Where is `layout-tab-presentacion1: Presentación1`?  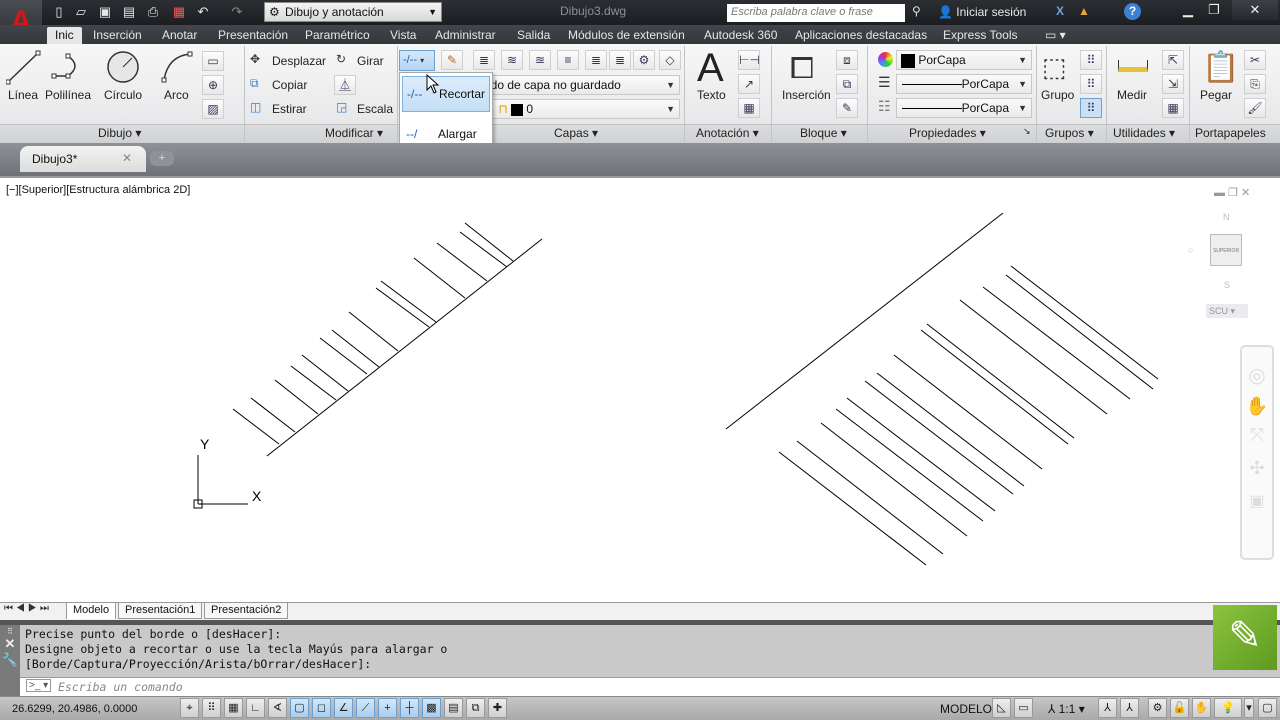
layout-tab-presentacion1: Presentación1 is located at coordinates (160, 611).